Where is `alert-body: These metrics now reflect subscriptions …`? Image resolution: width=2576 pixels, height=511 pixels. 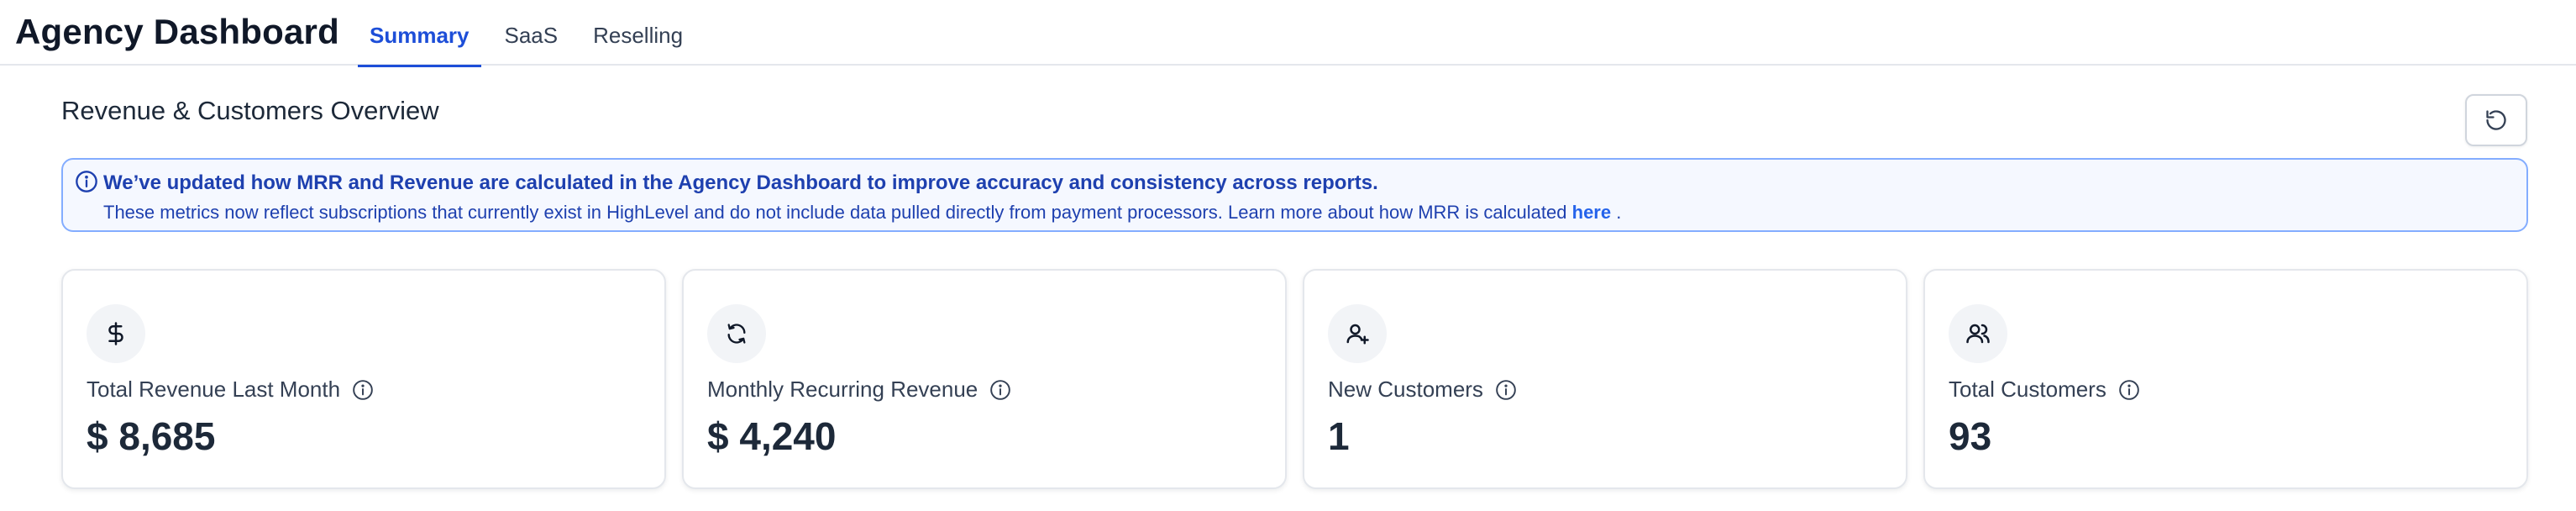
alert-body: These metrics now reflect subscriptions … is located at coordinates (862, 213).